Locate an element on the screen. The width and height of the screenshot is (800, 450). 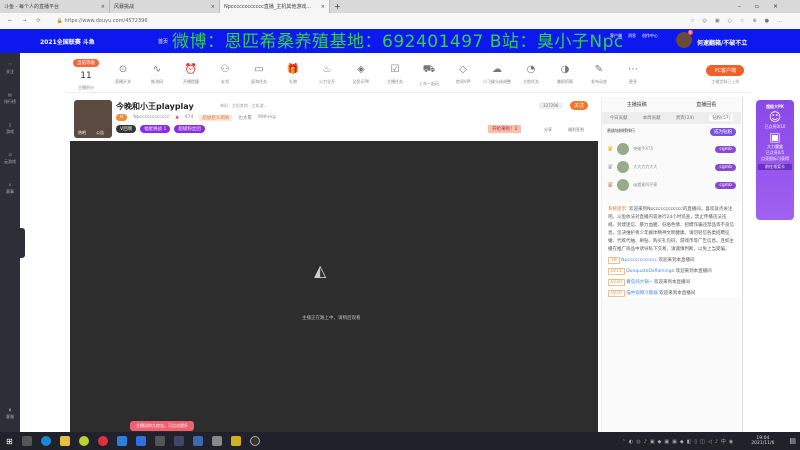
forward-icon: → is located at coordinates (24, 21).